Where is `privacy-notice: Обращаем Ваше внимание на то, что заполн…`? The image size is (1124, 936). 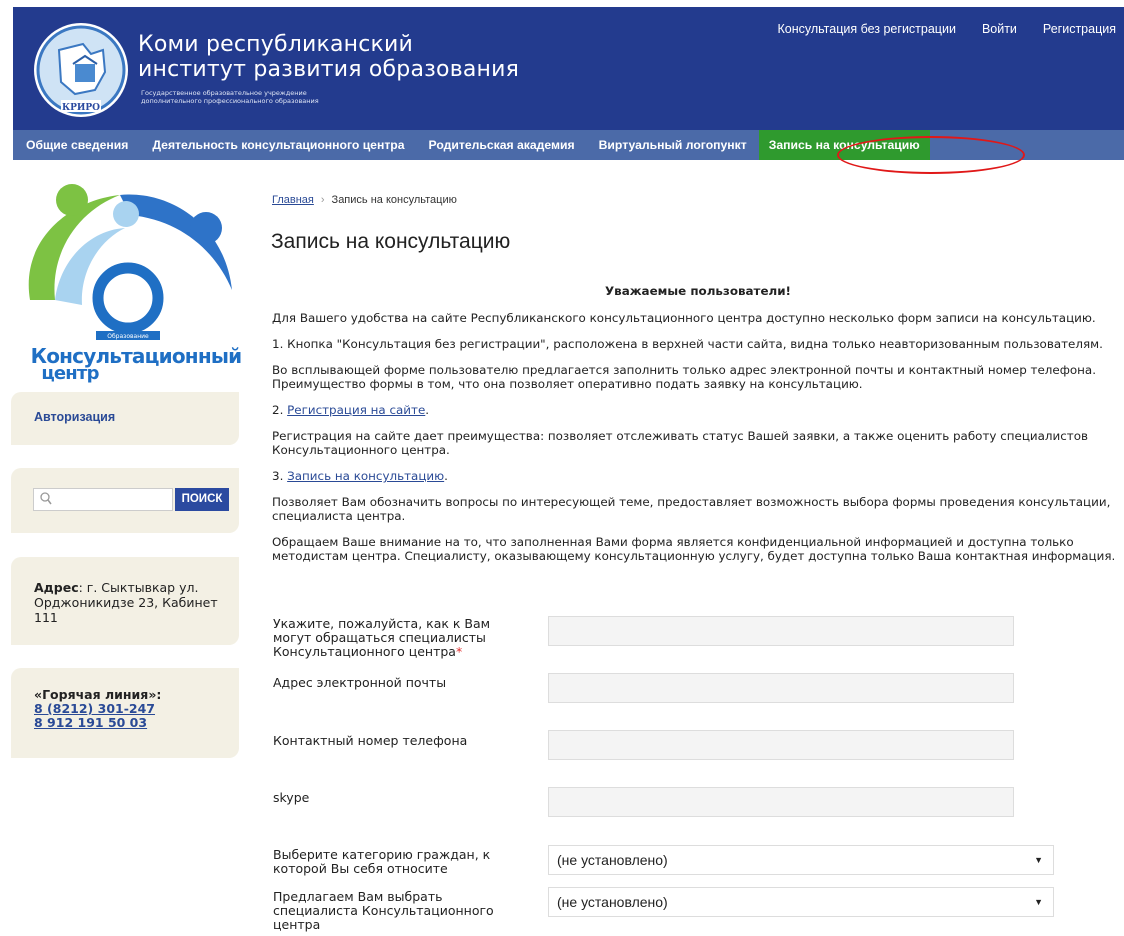 privacy-notice: Обращаем Ваше внимание на то, что заполн… is located at coordinates (694, 549).